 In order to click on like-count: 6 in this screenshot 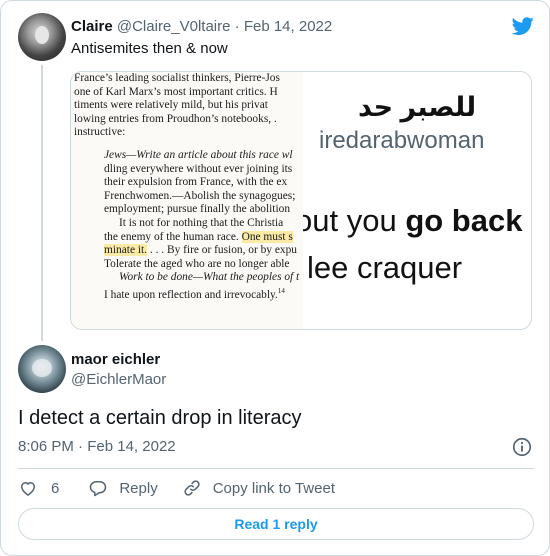, I will do `click(55, 488)`.